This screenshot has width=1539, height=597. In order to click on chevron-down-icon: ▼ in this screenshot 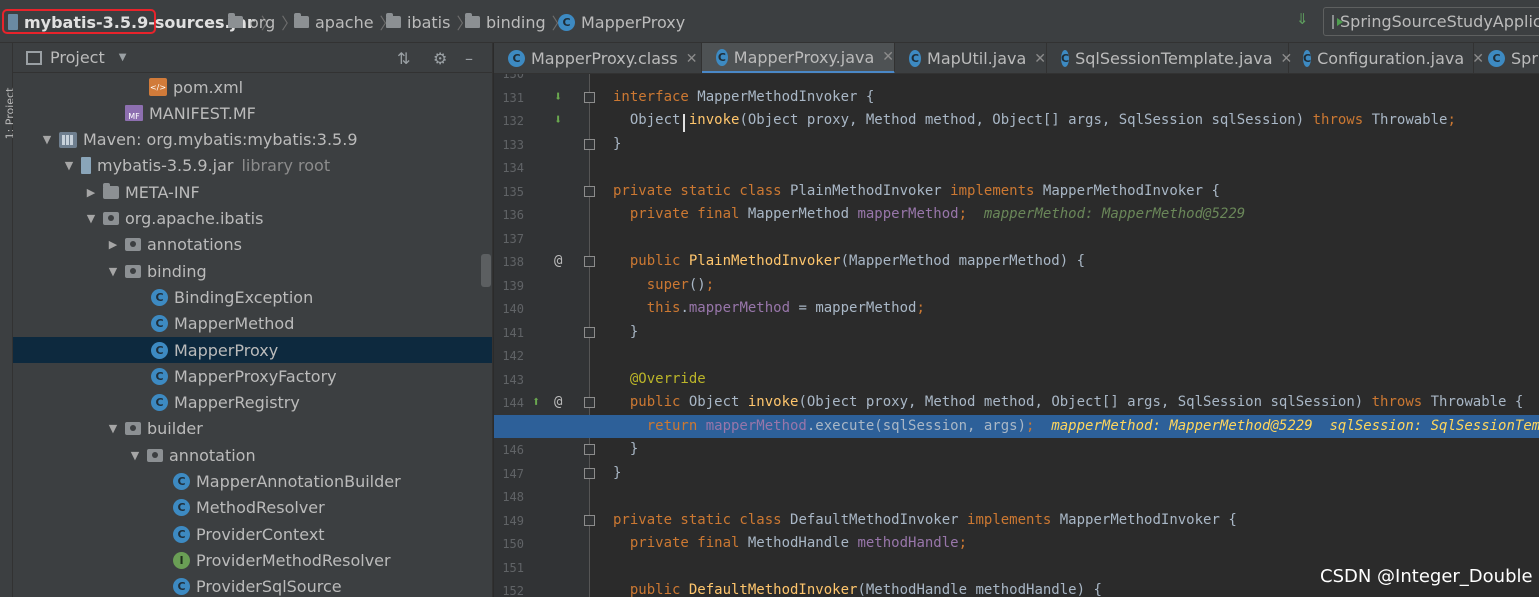, I will do `click(123, 57)`.